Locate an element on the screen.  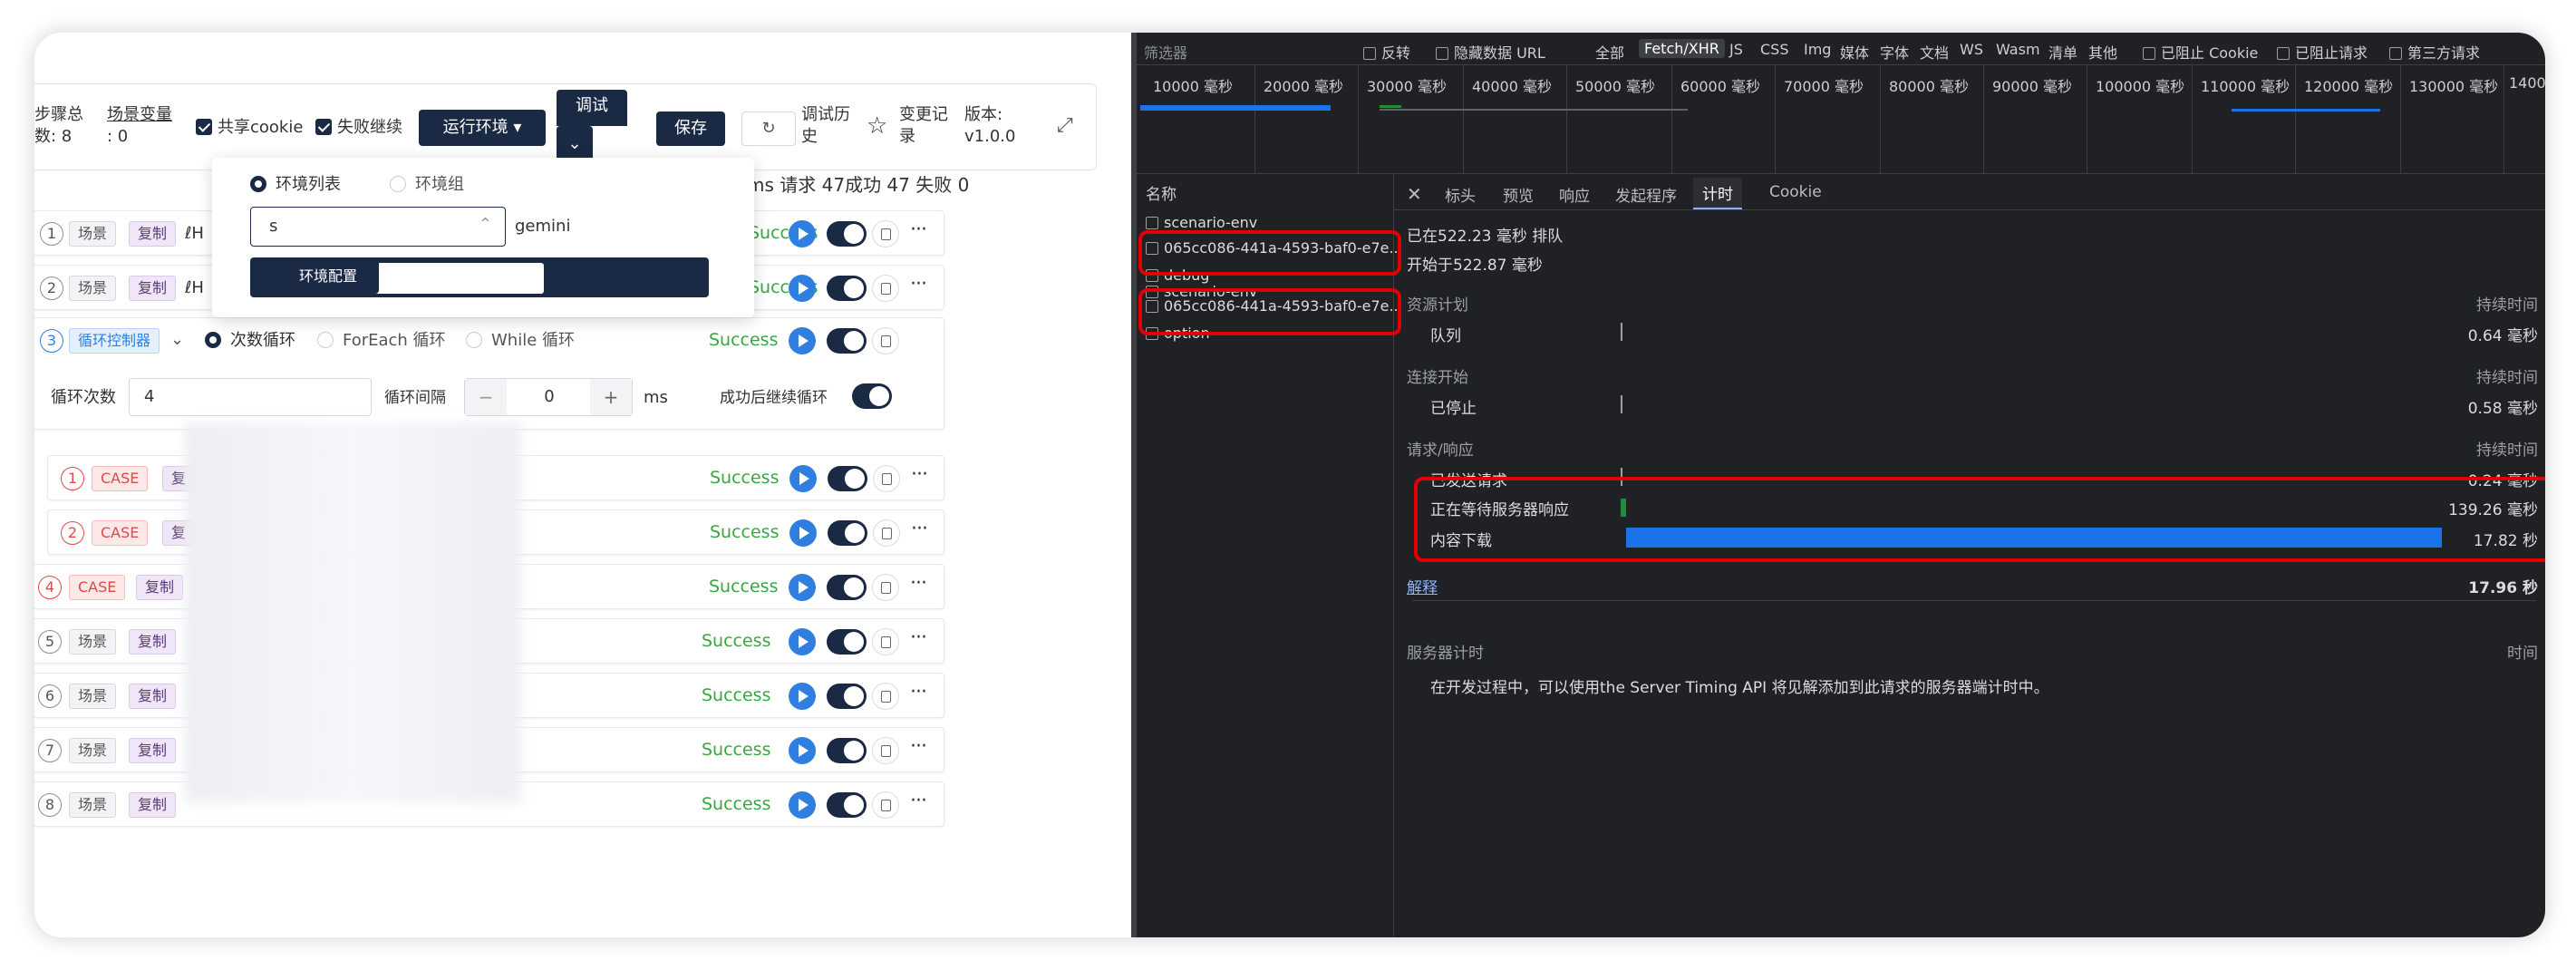
tab-preview: 预览 is located at coordinates (1518, 194).